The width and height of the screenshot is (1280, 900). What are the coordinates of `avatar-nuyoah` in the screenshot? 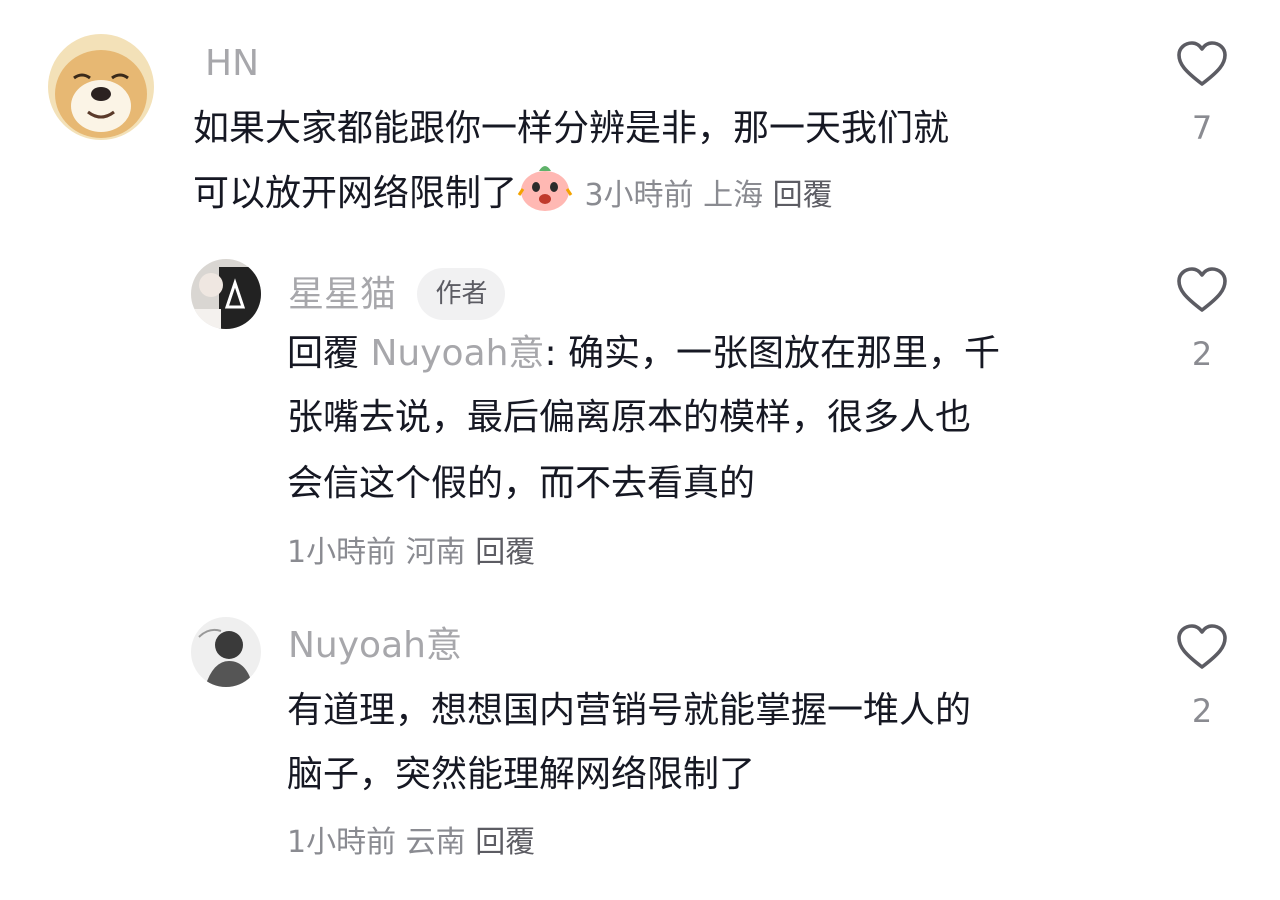 It's located at (226, 652).